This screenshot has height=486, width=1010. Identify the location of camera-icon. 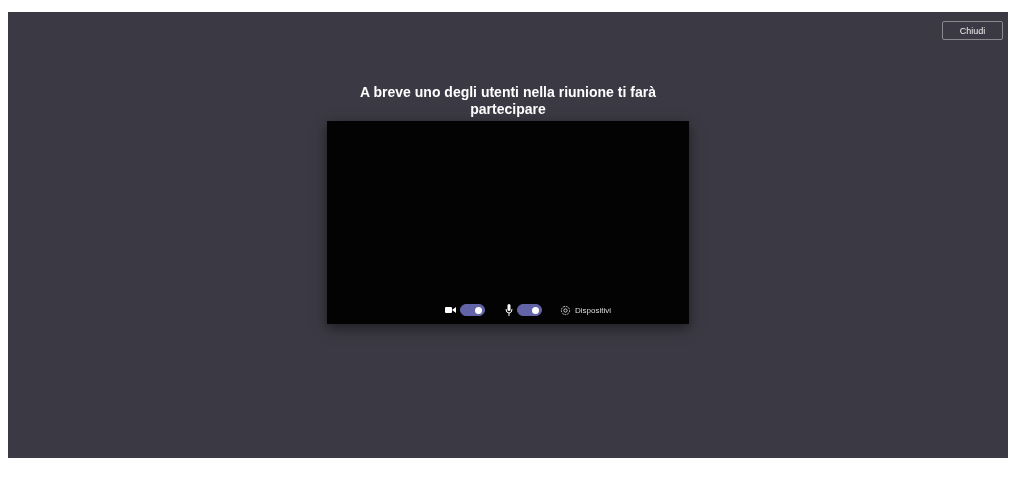
(450, 310).